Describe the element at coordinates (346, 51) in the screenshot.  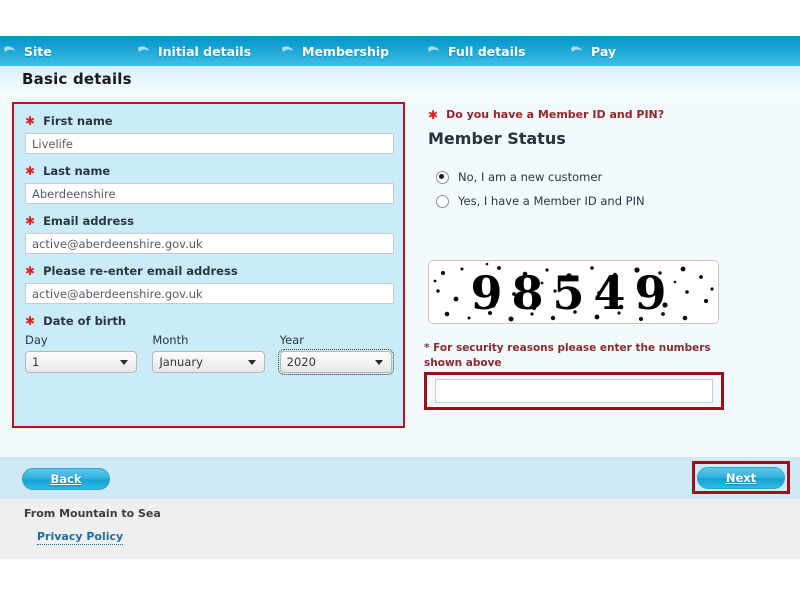
I see `nav-label: Membership` at that location.